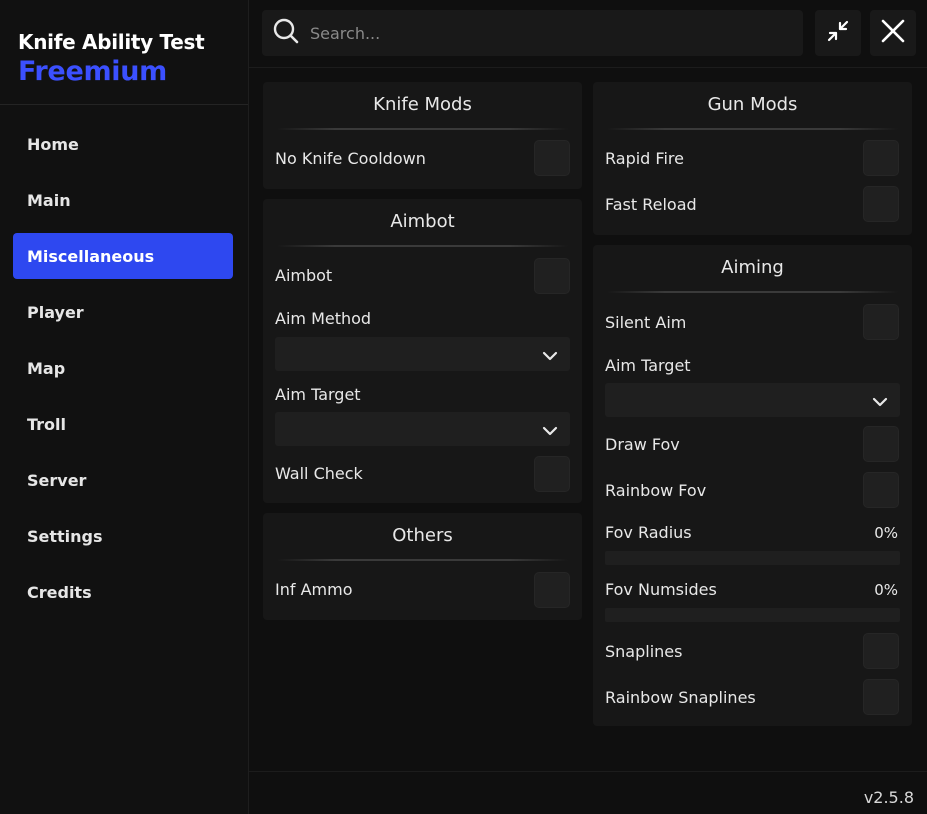 The height and width of the screenshot is (814, 927). I want to click on rainbow-fov-label: Rainbow Fov, so click(656, 490).